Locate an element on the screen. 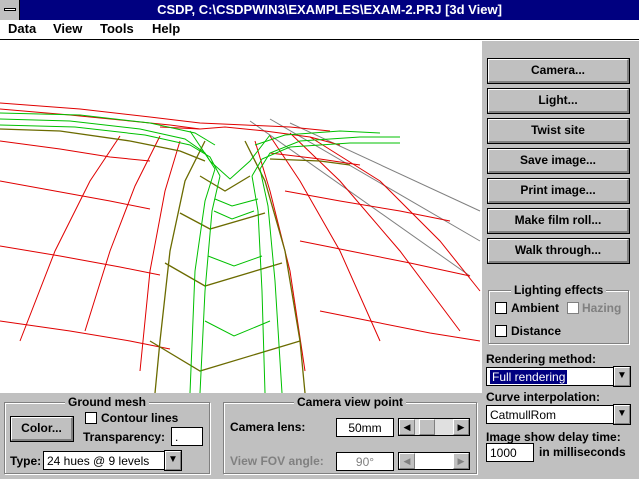 Image resolution: width=639 pixels, height=479 pixels. image-delay-unit: in milliseconds is located at coordinates (582, 452).